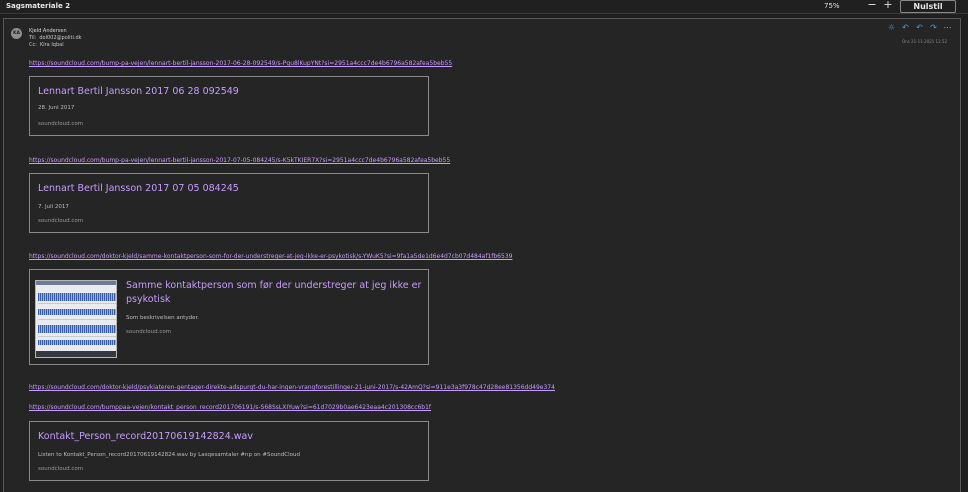 This screenshot has height=492, width=968. What do you see at coordinates (888, 5) in the screenshot?
I see `zoom-in-button: +` at bounding box center [888, 5].